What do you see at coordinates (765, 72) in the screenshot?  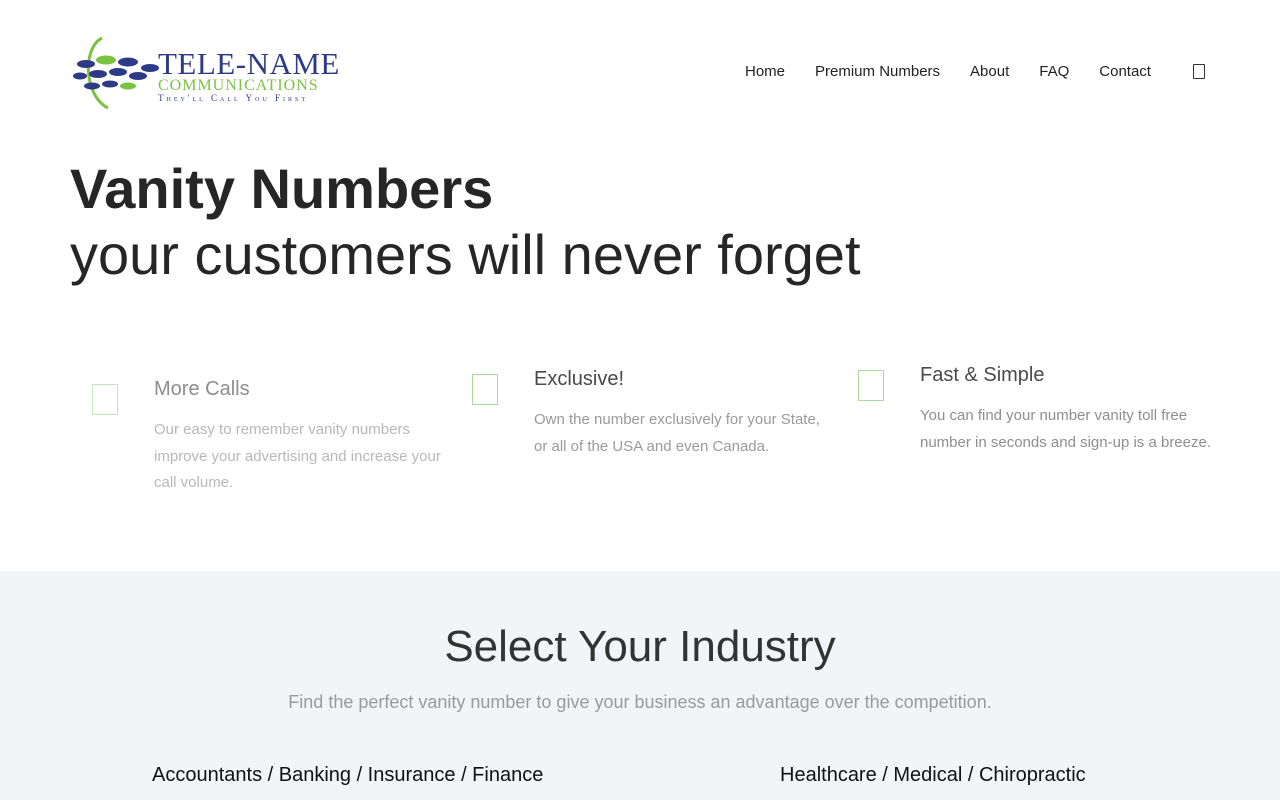 I see `nav-home: Home` at bounding box center [765, 72].